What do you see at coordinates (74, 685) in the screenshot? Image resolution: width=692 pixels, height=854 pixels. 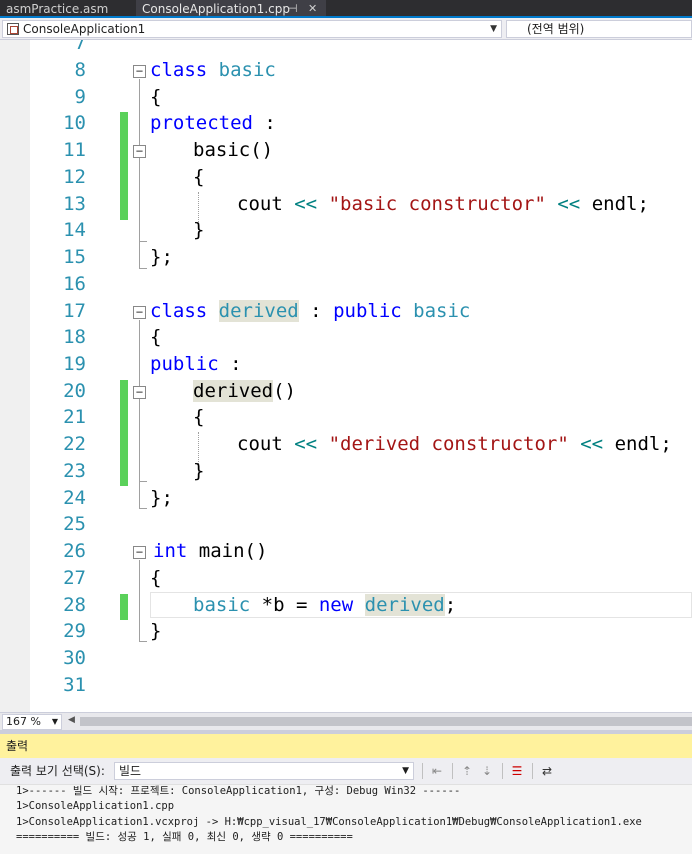 I see `line-number: 31` at bounding box center [74, 685].